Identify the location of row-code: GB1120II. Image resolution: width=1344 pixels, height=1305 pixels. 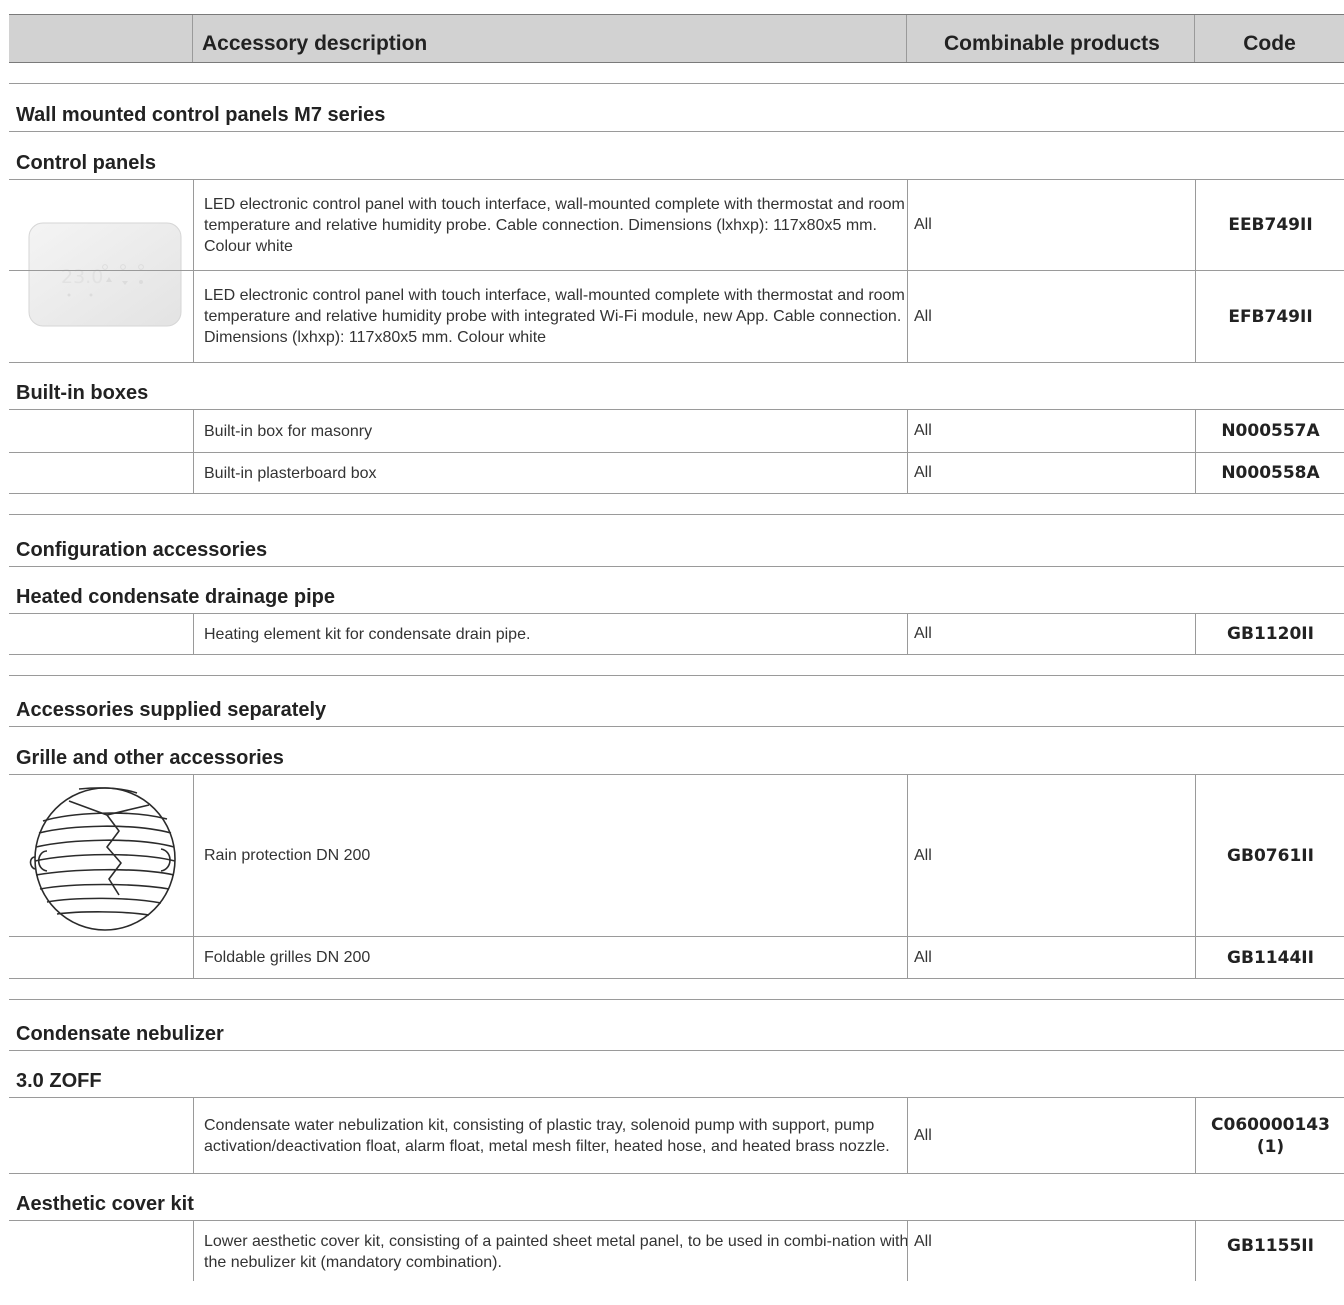
(1269, 634).